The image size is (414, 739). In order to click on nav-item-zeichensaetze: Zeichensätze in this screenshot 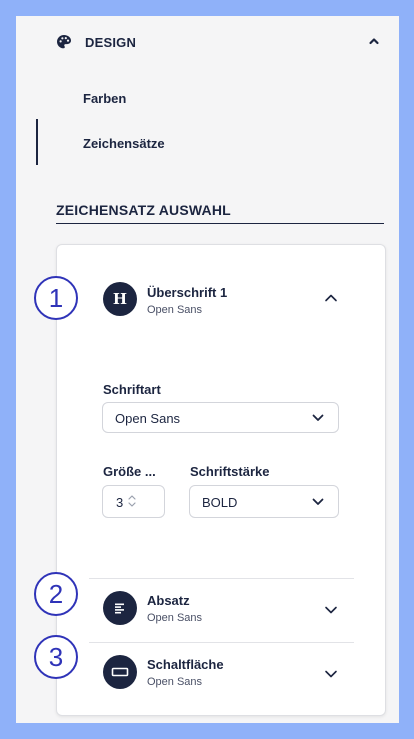, I will do `click(124, 143)`.